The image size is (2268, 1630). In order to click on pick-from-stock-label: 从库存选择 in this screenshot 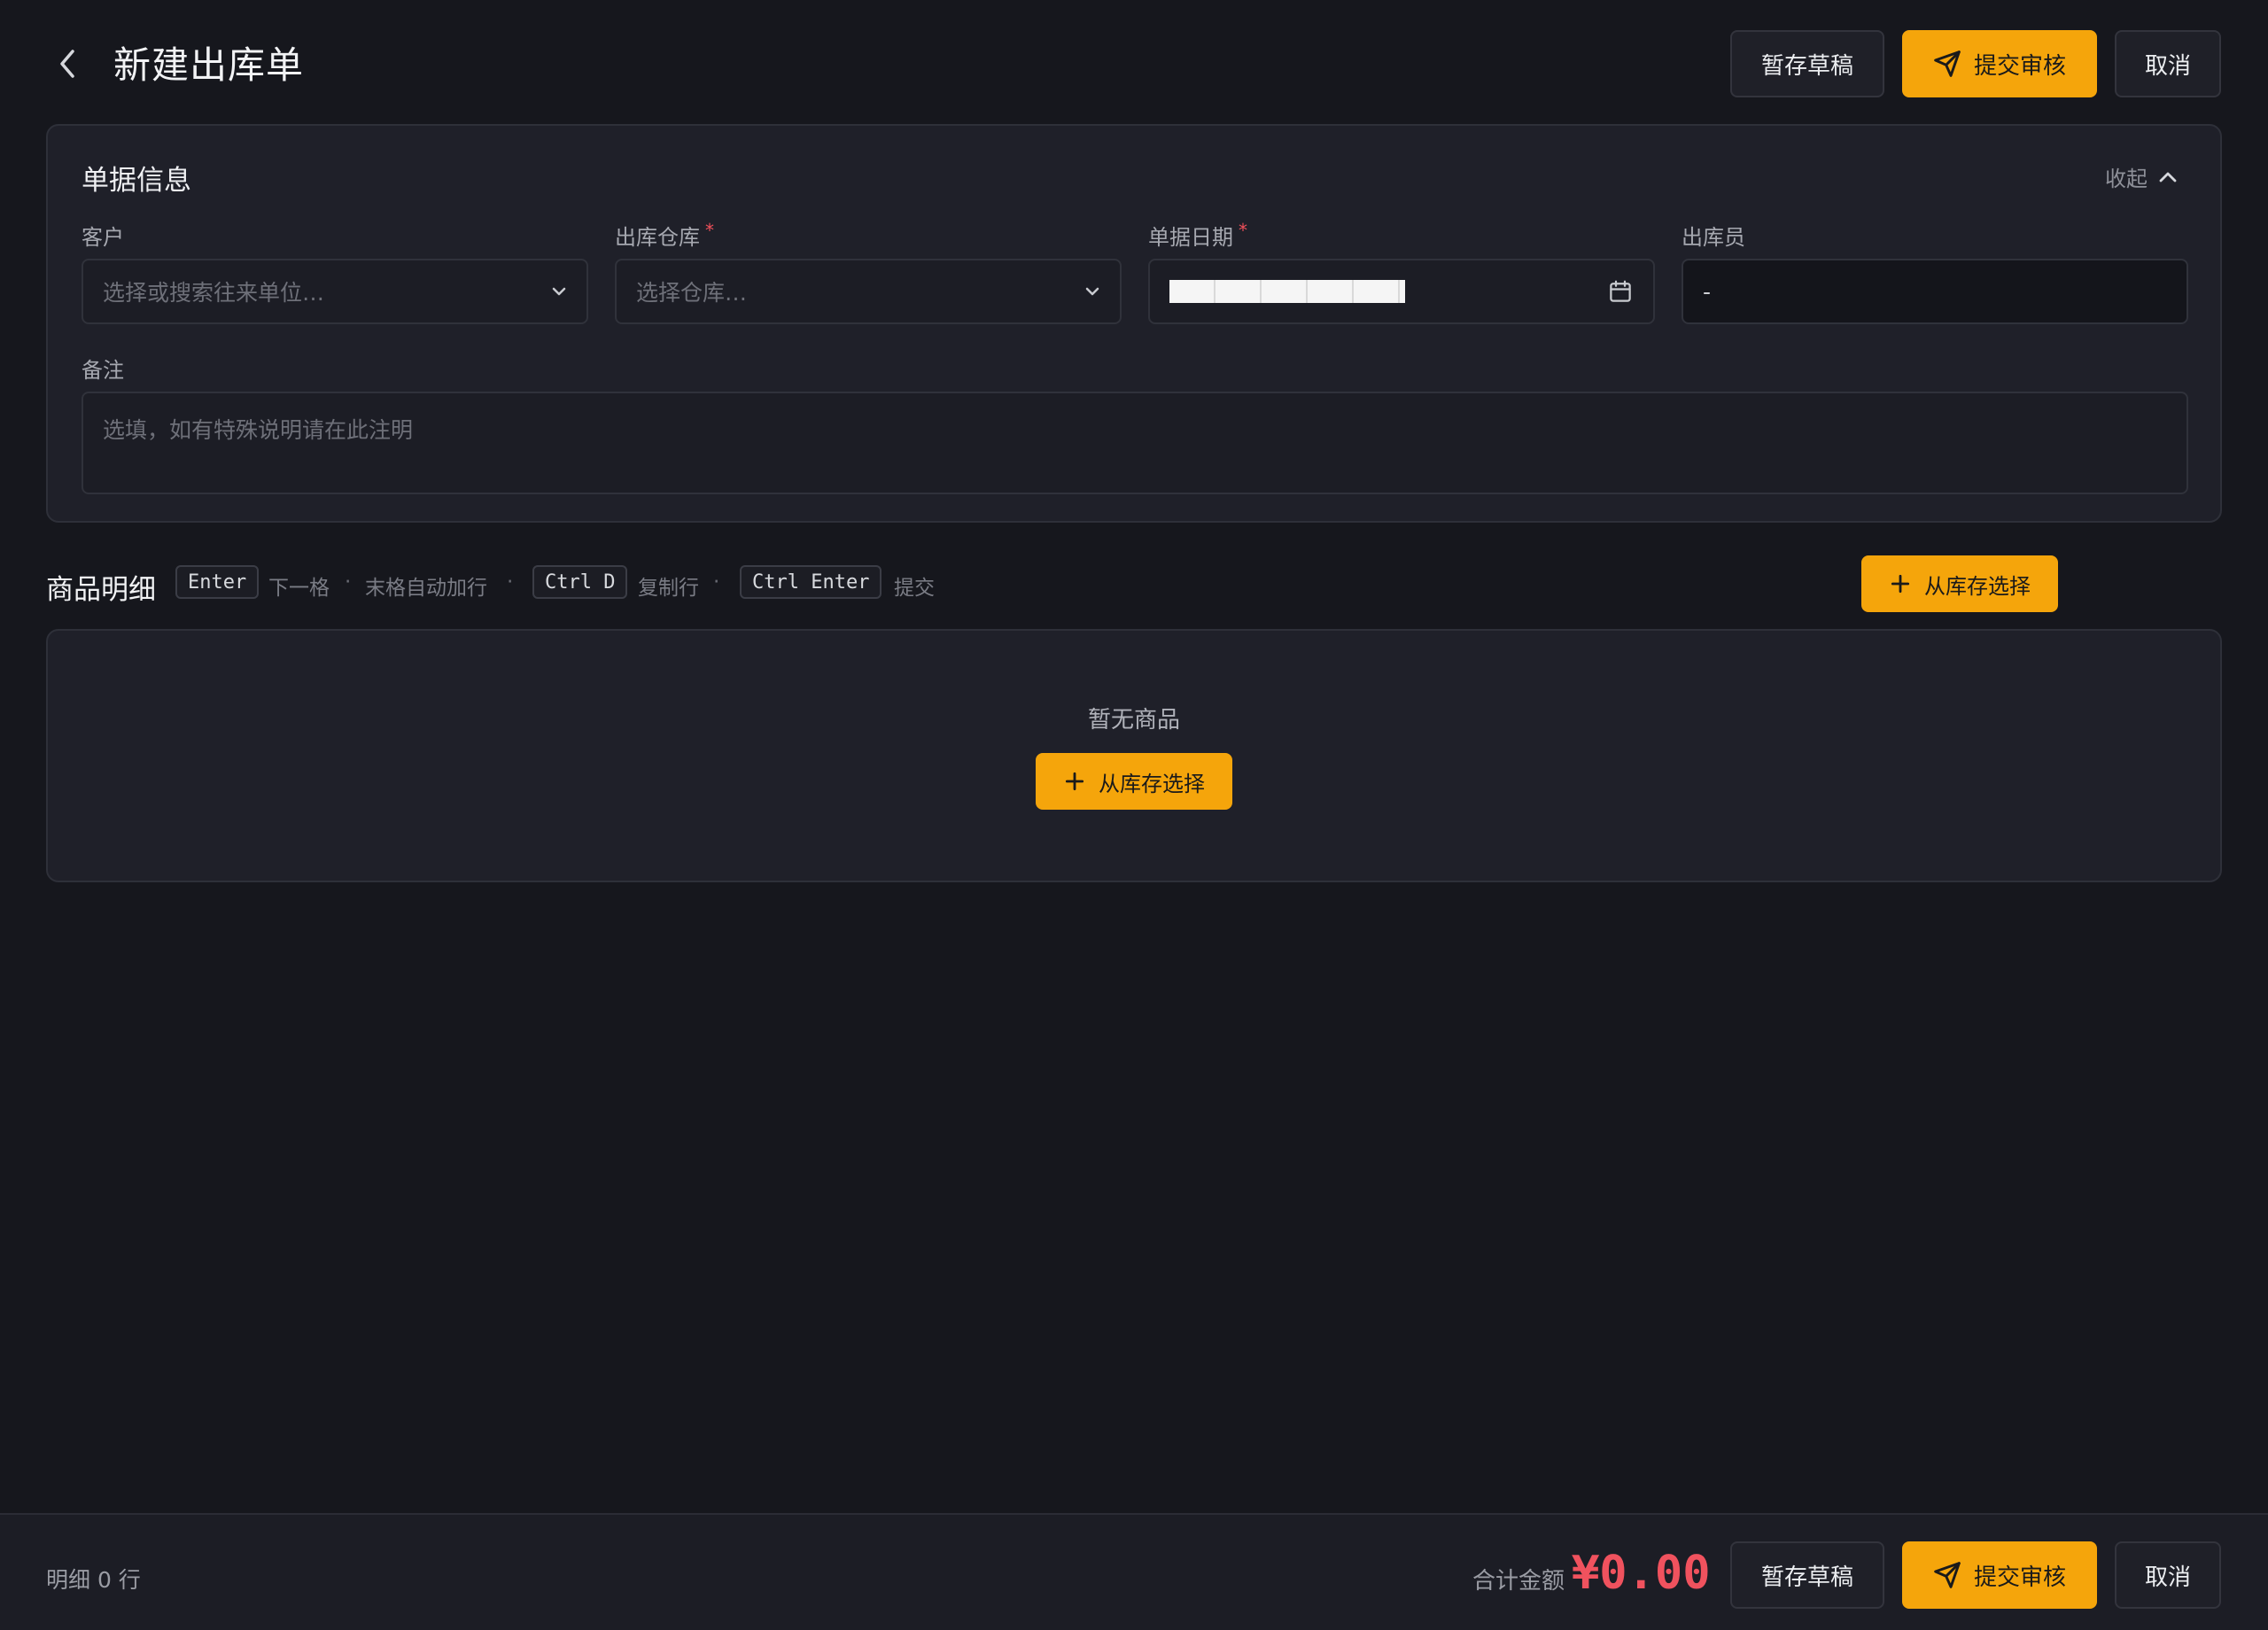, I will do `click(1978, 586)`.